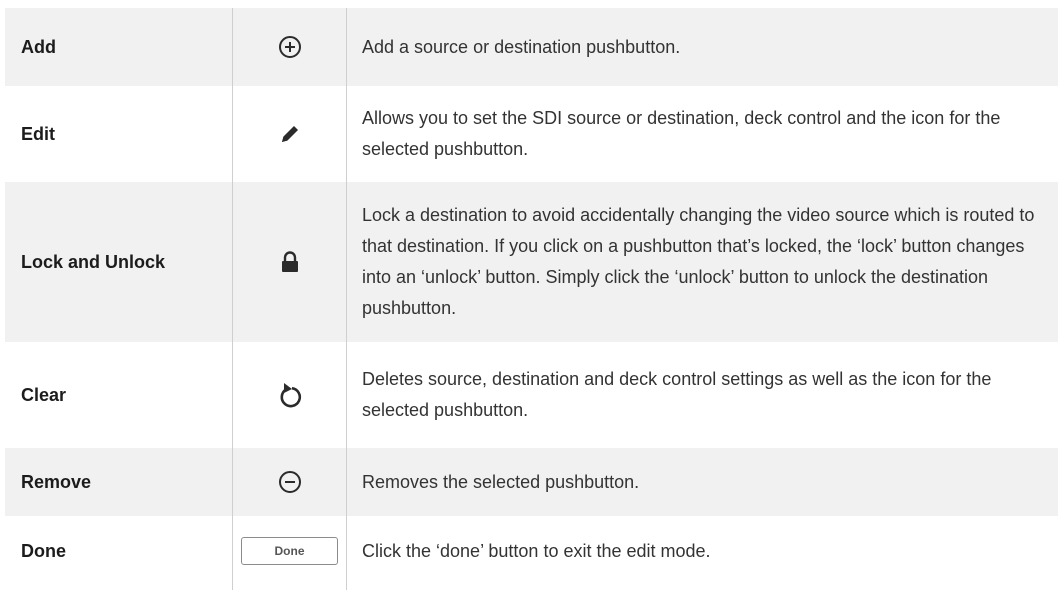  I want to click on row-label-lock: Lock and Unlock, so click(93, 261).